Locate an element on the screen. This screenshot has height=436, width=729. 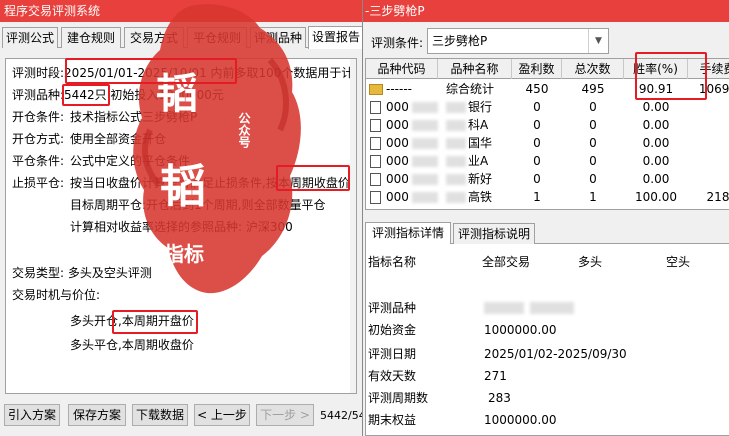
metric-label: 有效天数 is located at coordinates (392, 376).